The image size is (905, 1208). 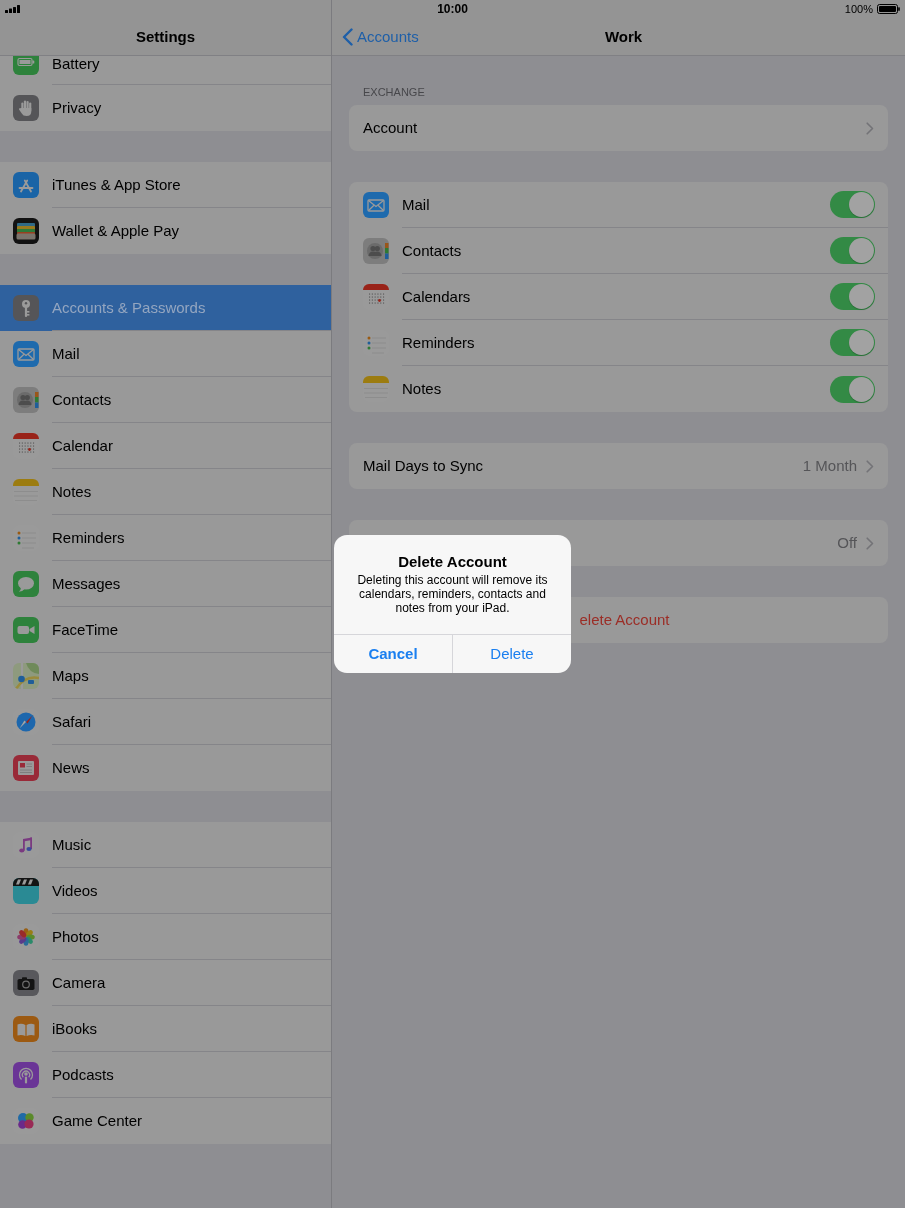 What do you see at coordinates (165, 722) in the screenshot?
I see `sidebar-item: Safari` at bounding box center [165, 722].